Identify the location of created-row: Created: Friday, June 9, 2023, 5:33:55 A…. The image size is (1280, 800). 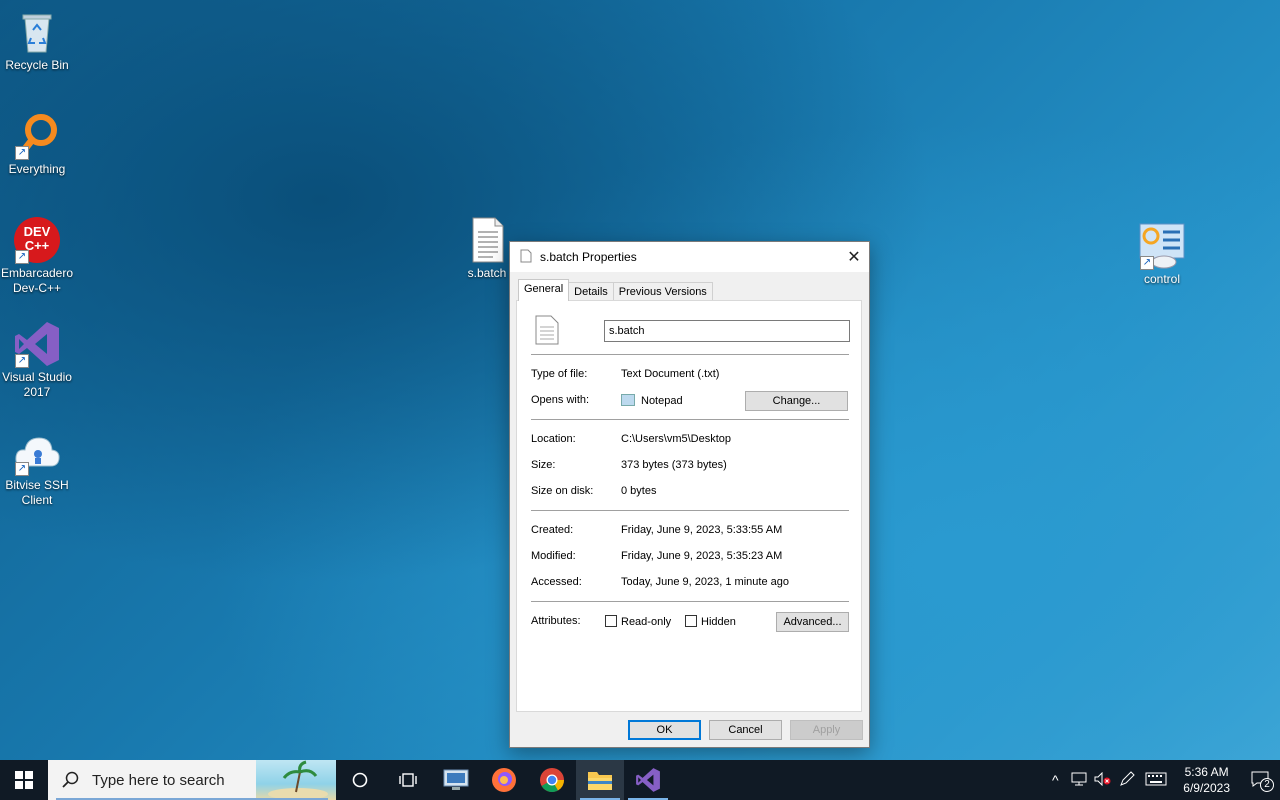
(656, 530).